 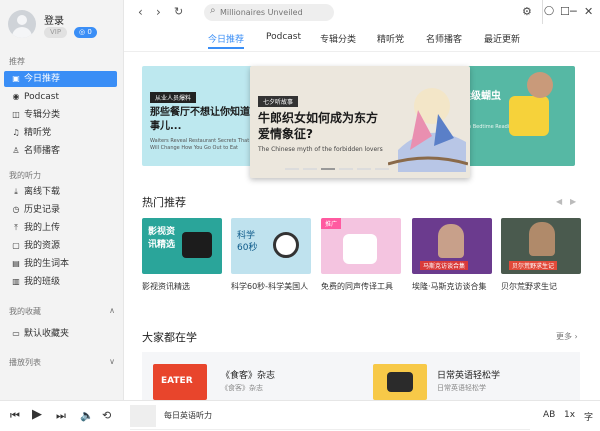 What do you see at coordinates (16, 263) in the screenshot?
I see `vocab-icon: ▤` at bounding box center [16, 263].